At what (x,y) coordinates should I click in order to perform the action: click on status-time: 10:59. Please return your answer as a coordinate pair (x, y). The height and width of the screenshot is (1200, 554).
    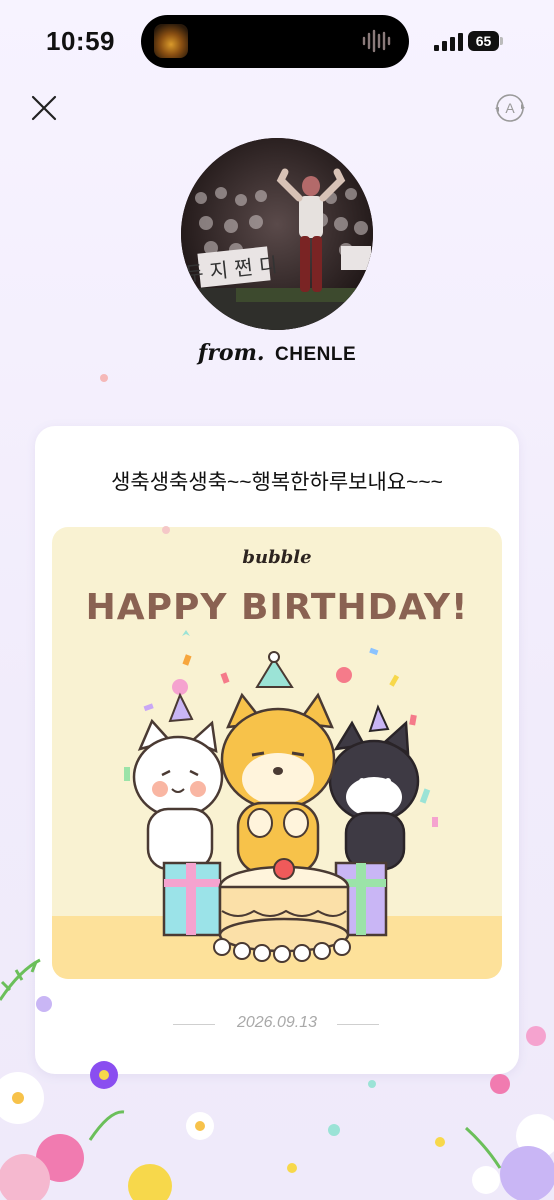
    Looking at the image, I should click on (80, 41).